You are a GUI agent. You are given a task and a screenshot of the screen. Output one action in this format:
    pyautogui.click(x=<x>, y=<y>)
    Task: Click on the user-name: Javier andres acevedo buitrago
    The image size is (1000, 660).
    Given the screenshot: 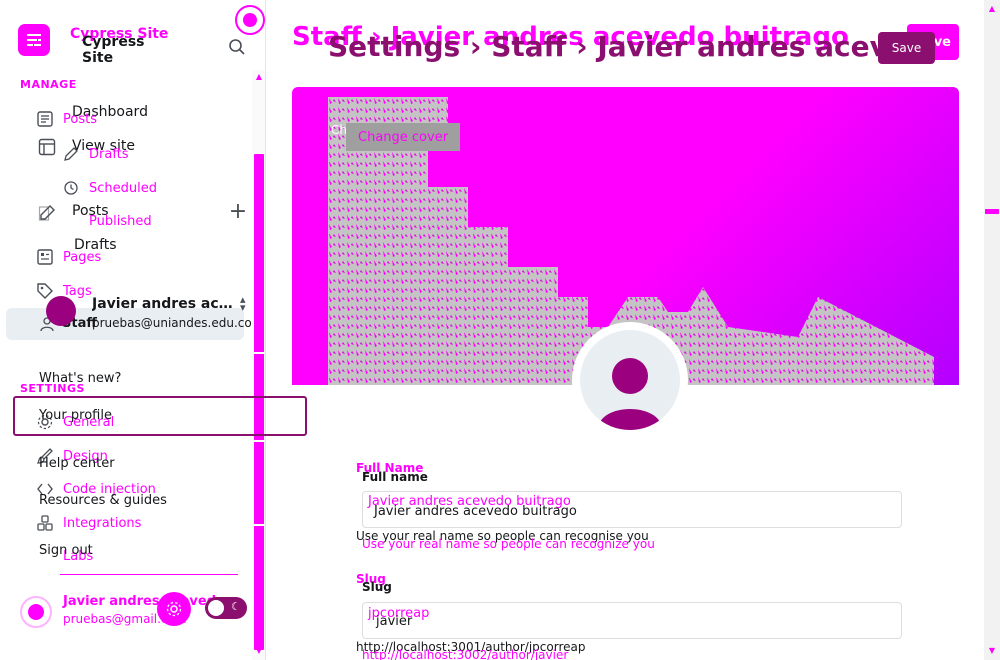 What is the action you would take?
    pyautogui.click(x=167, y=304)
    